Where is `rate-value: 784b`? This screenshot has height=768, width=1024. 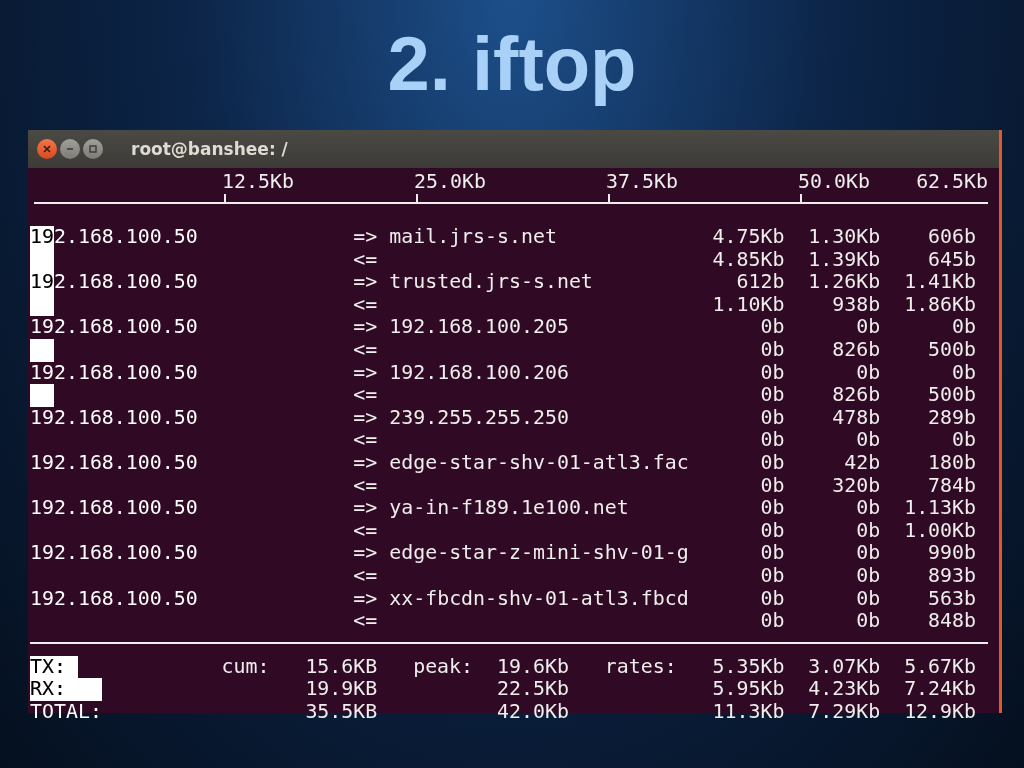
rate-value: 784b is located at coordinates (952, 485).